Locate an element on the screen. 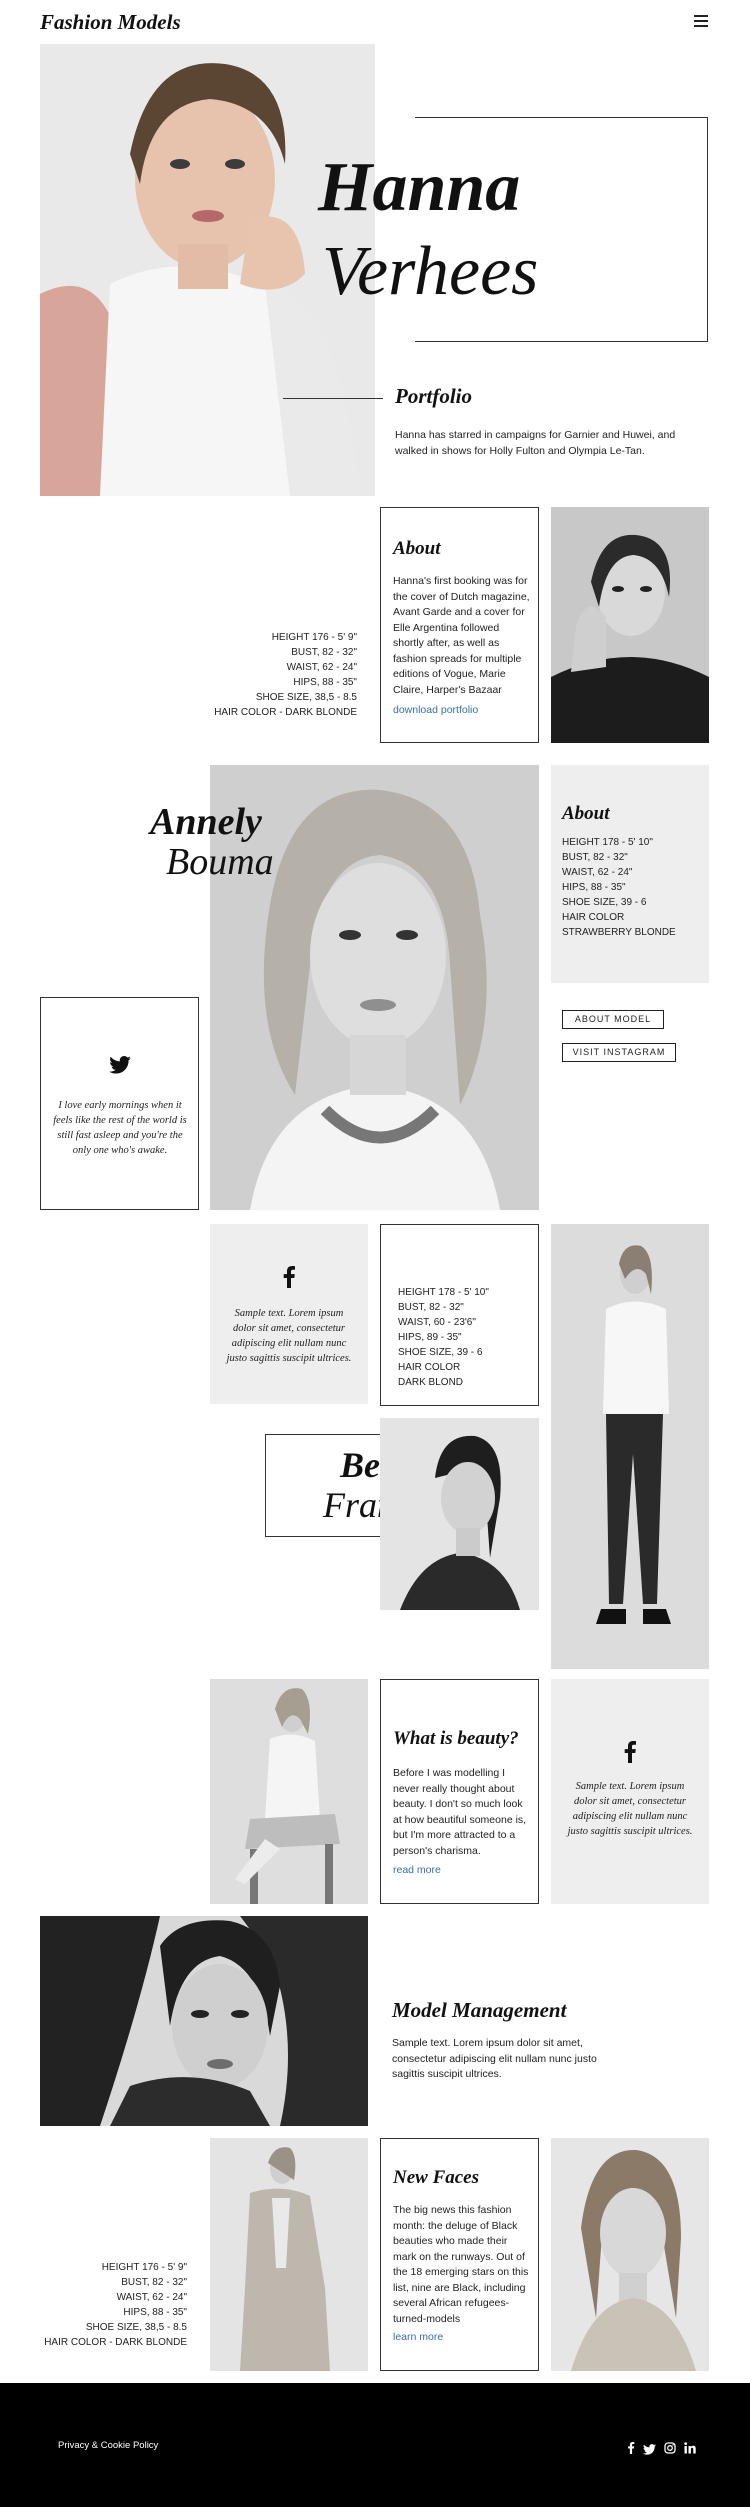 This screenshot has width=750, height=2507. learn-more-link: learn more is located at coordinates (418, 2337).